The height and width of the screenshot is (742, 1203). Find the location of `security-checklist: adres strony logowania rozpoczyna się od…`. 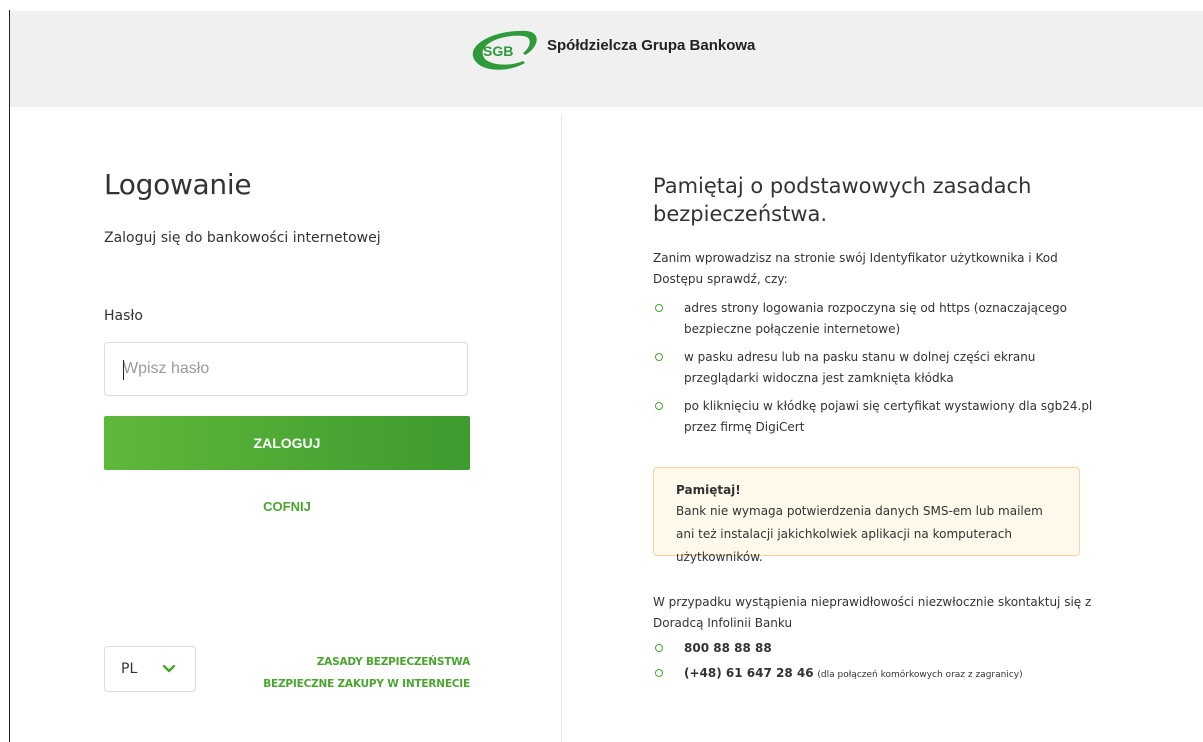

security-checklist: adres strony logowania rozpoczyna się od… is located at coordinates (875, 371).